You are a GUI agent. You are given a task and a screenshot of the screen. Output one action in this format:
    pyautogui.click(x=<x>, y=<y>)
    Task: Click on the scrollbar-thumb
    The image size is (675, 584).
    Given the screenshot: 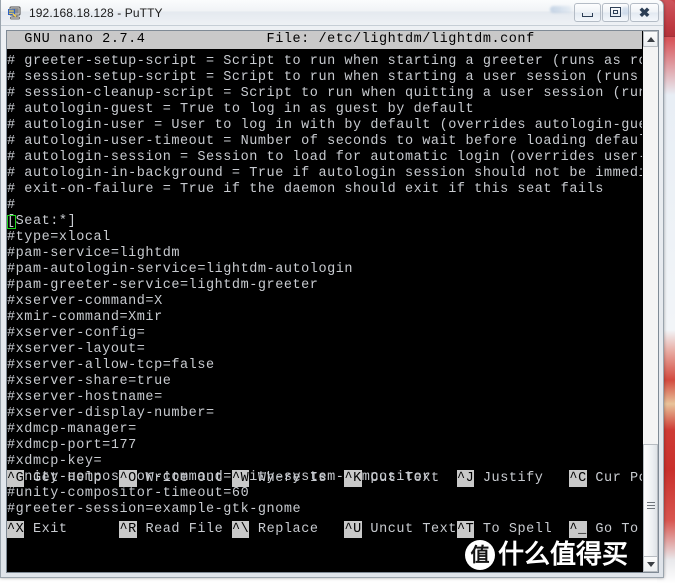 What is the action you would take?
    pyautogui.click(x=650, y=505)
    